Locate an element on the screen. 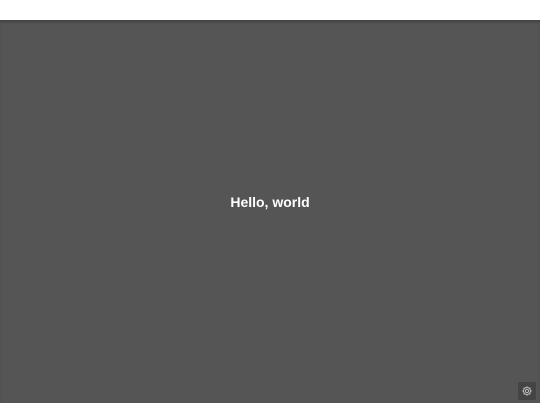 The width and height of the screenshot is (540, 405). settings-button is located at coordinates (527, 391).